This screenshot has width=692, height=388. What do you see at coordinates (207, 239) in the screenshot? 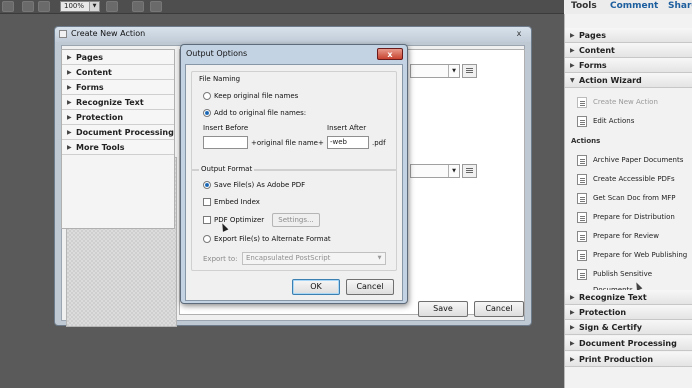
I see `export-alternate-radio` at bounding box center [207, 239].